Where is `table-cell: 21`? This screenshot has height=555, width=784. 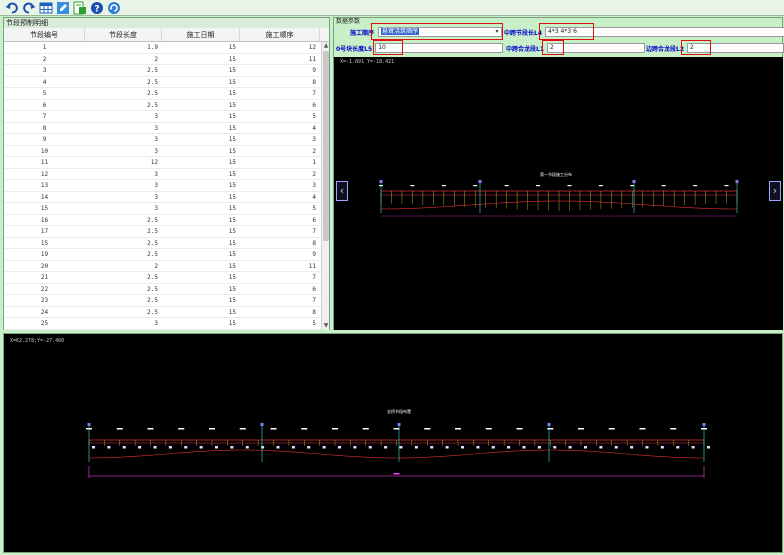
table-cell: 21 is located at coordinates (44, 277).